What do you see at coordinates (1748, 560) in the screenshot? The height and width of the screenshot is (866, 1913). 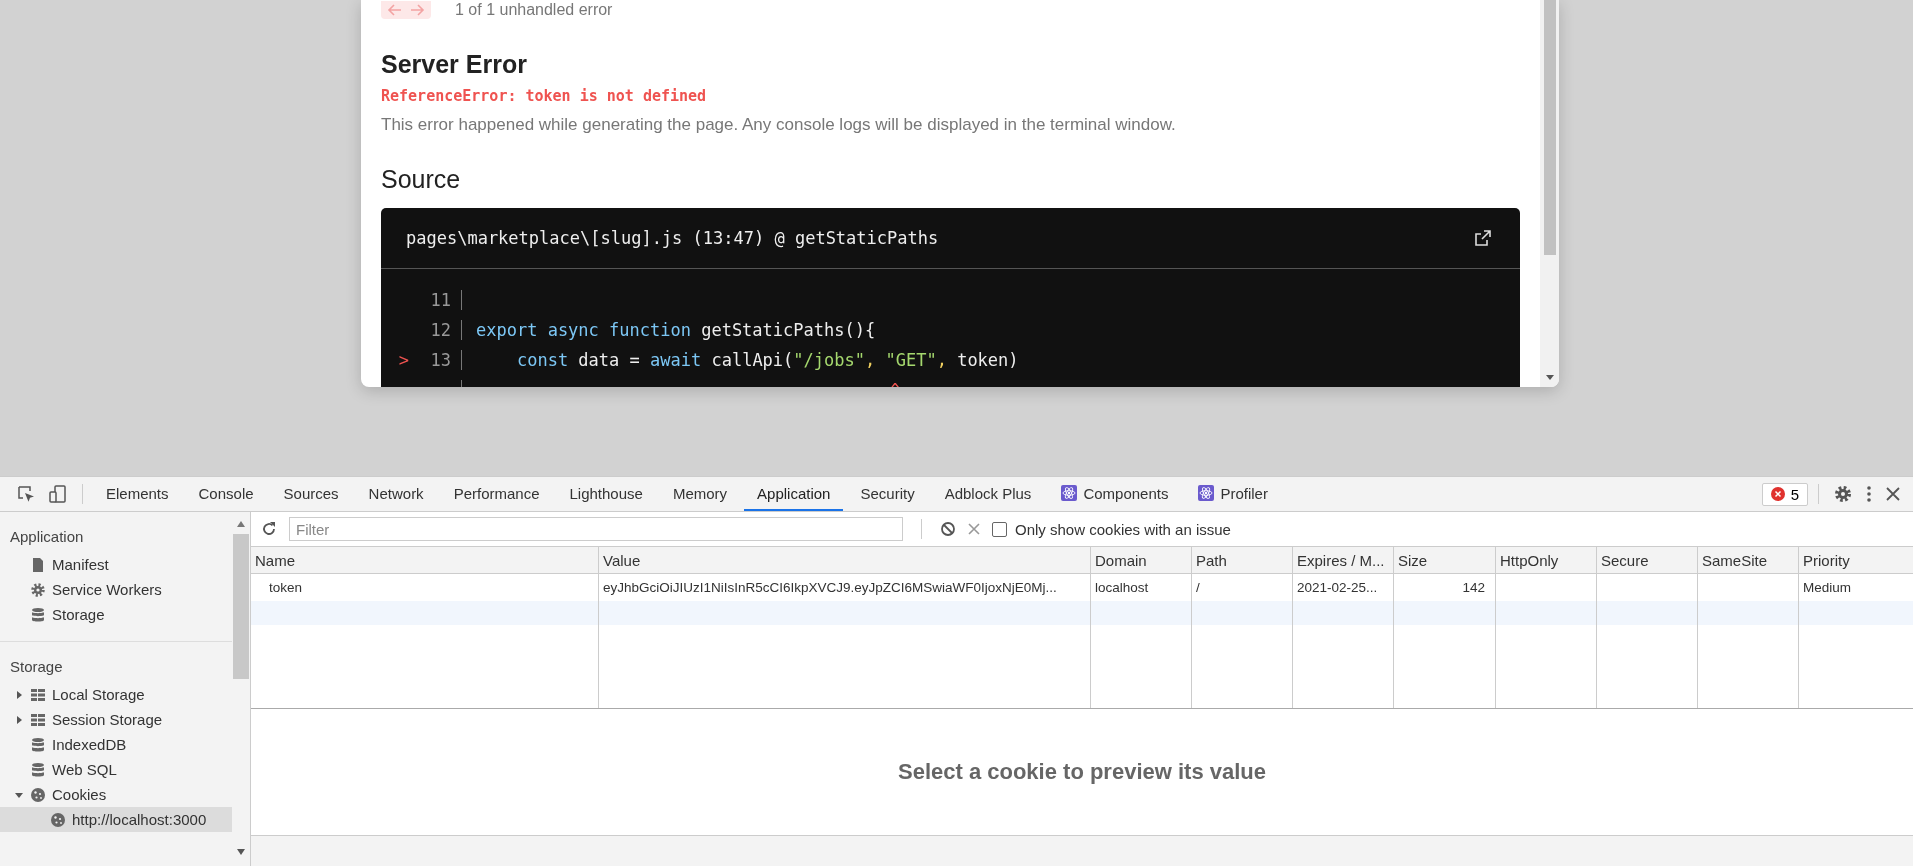 I see `column-header: SameSite` at bounding box center [1748, 560].